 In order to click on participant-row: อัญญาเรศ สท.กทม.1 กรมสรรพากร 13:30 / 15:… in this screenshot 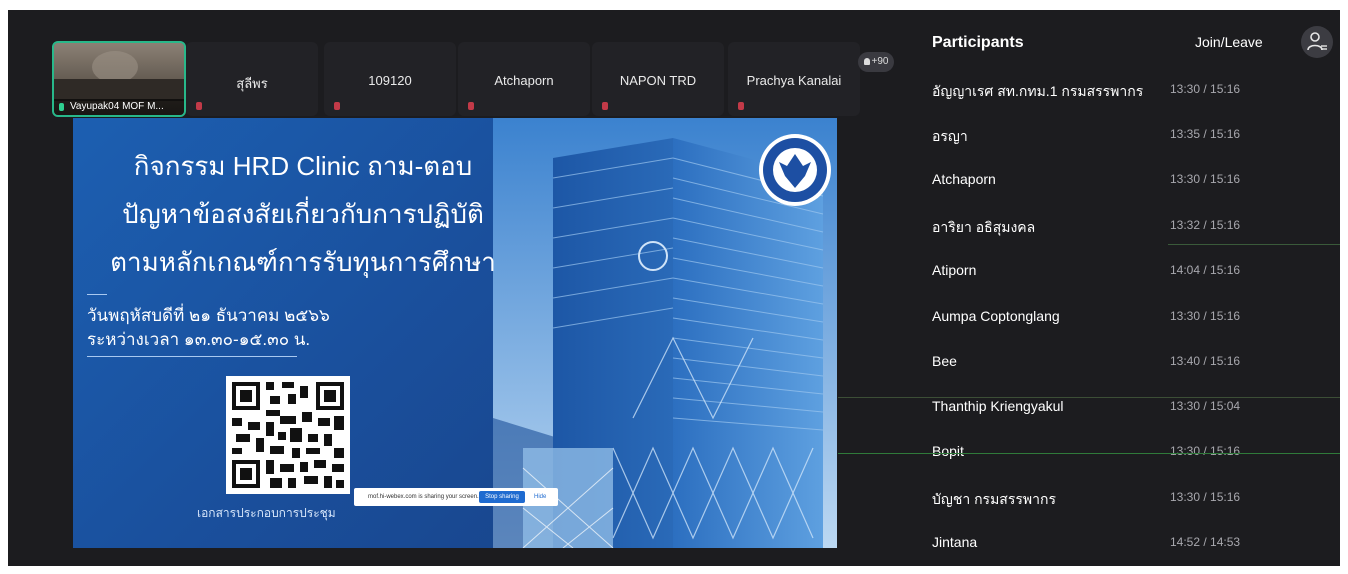, I will do `click(1132, 92)`.